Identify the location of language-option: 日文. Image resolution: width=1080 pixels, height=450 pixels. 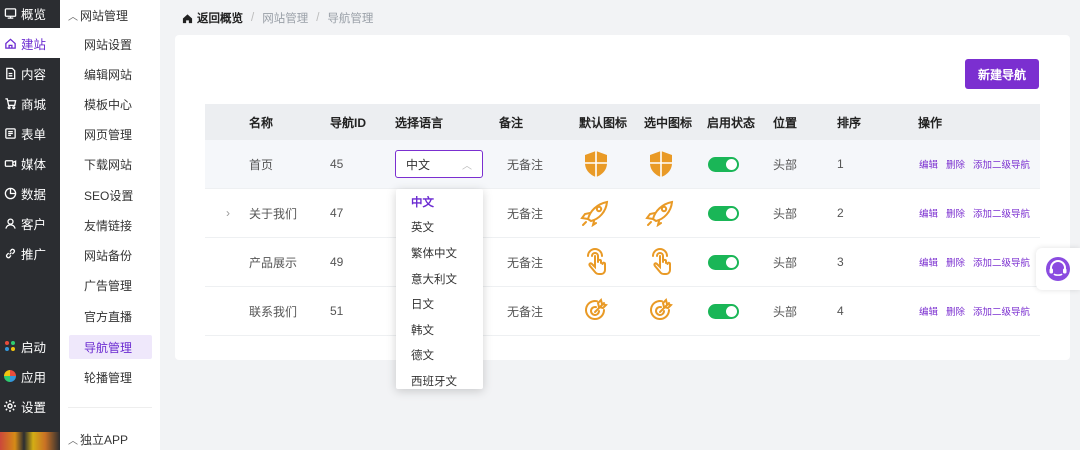
(439, 304).